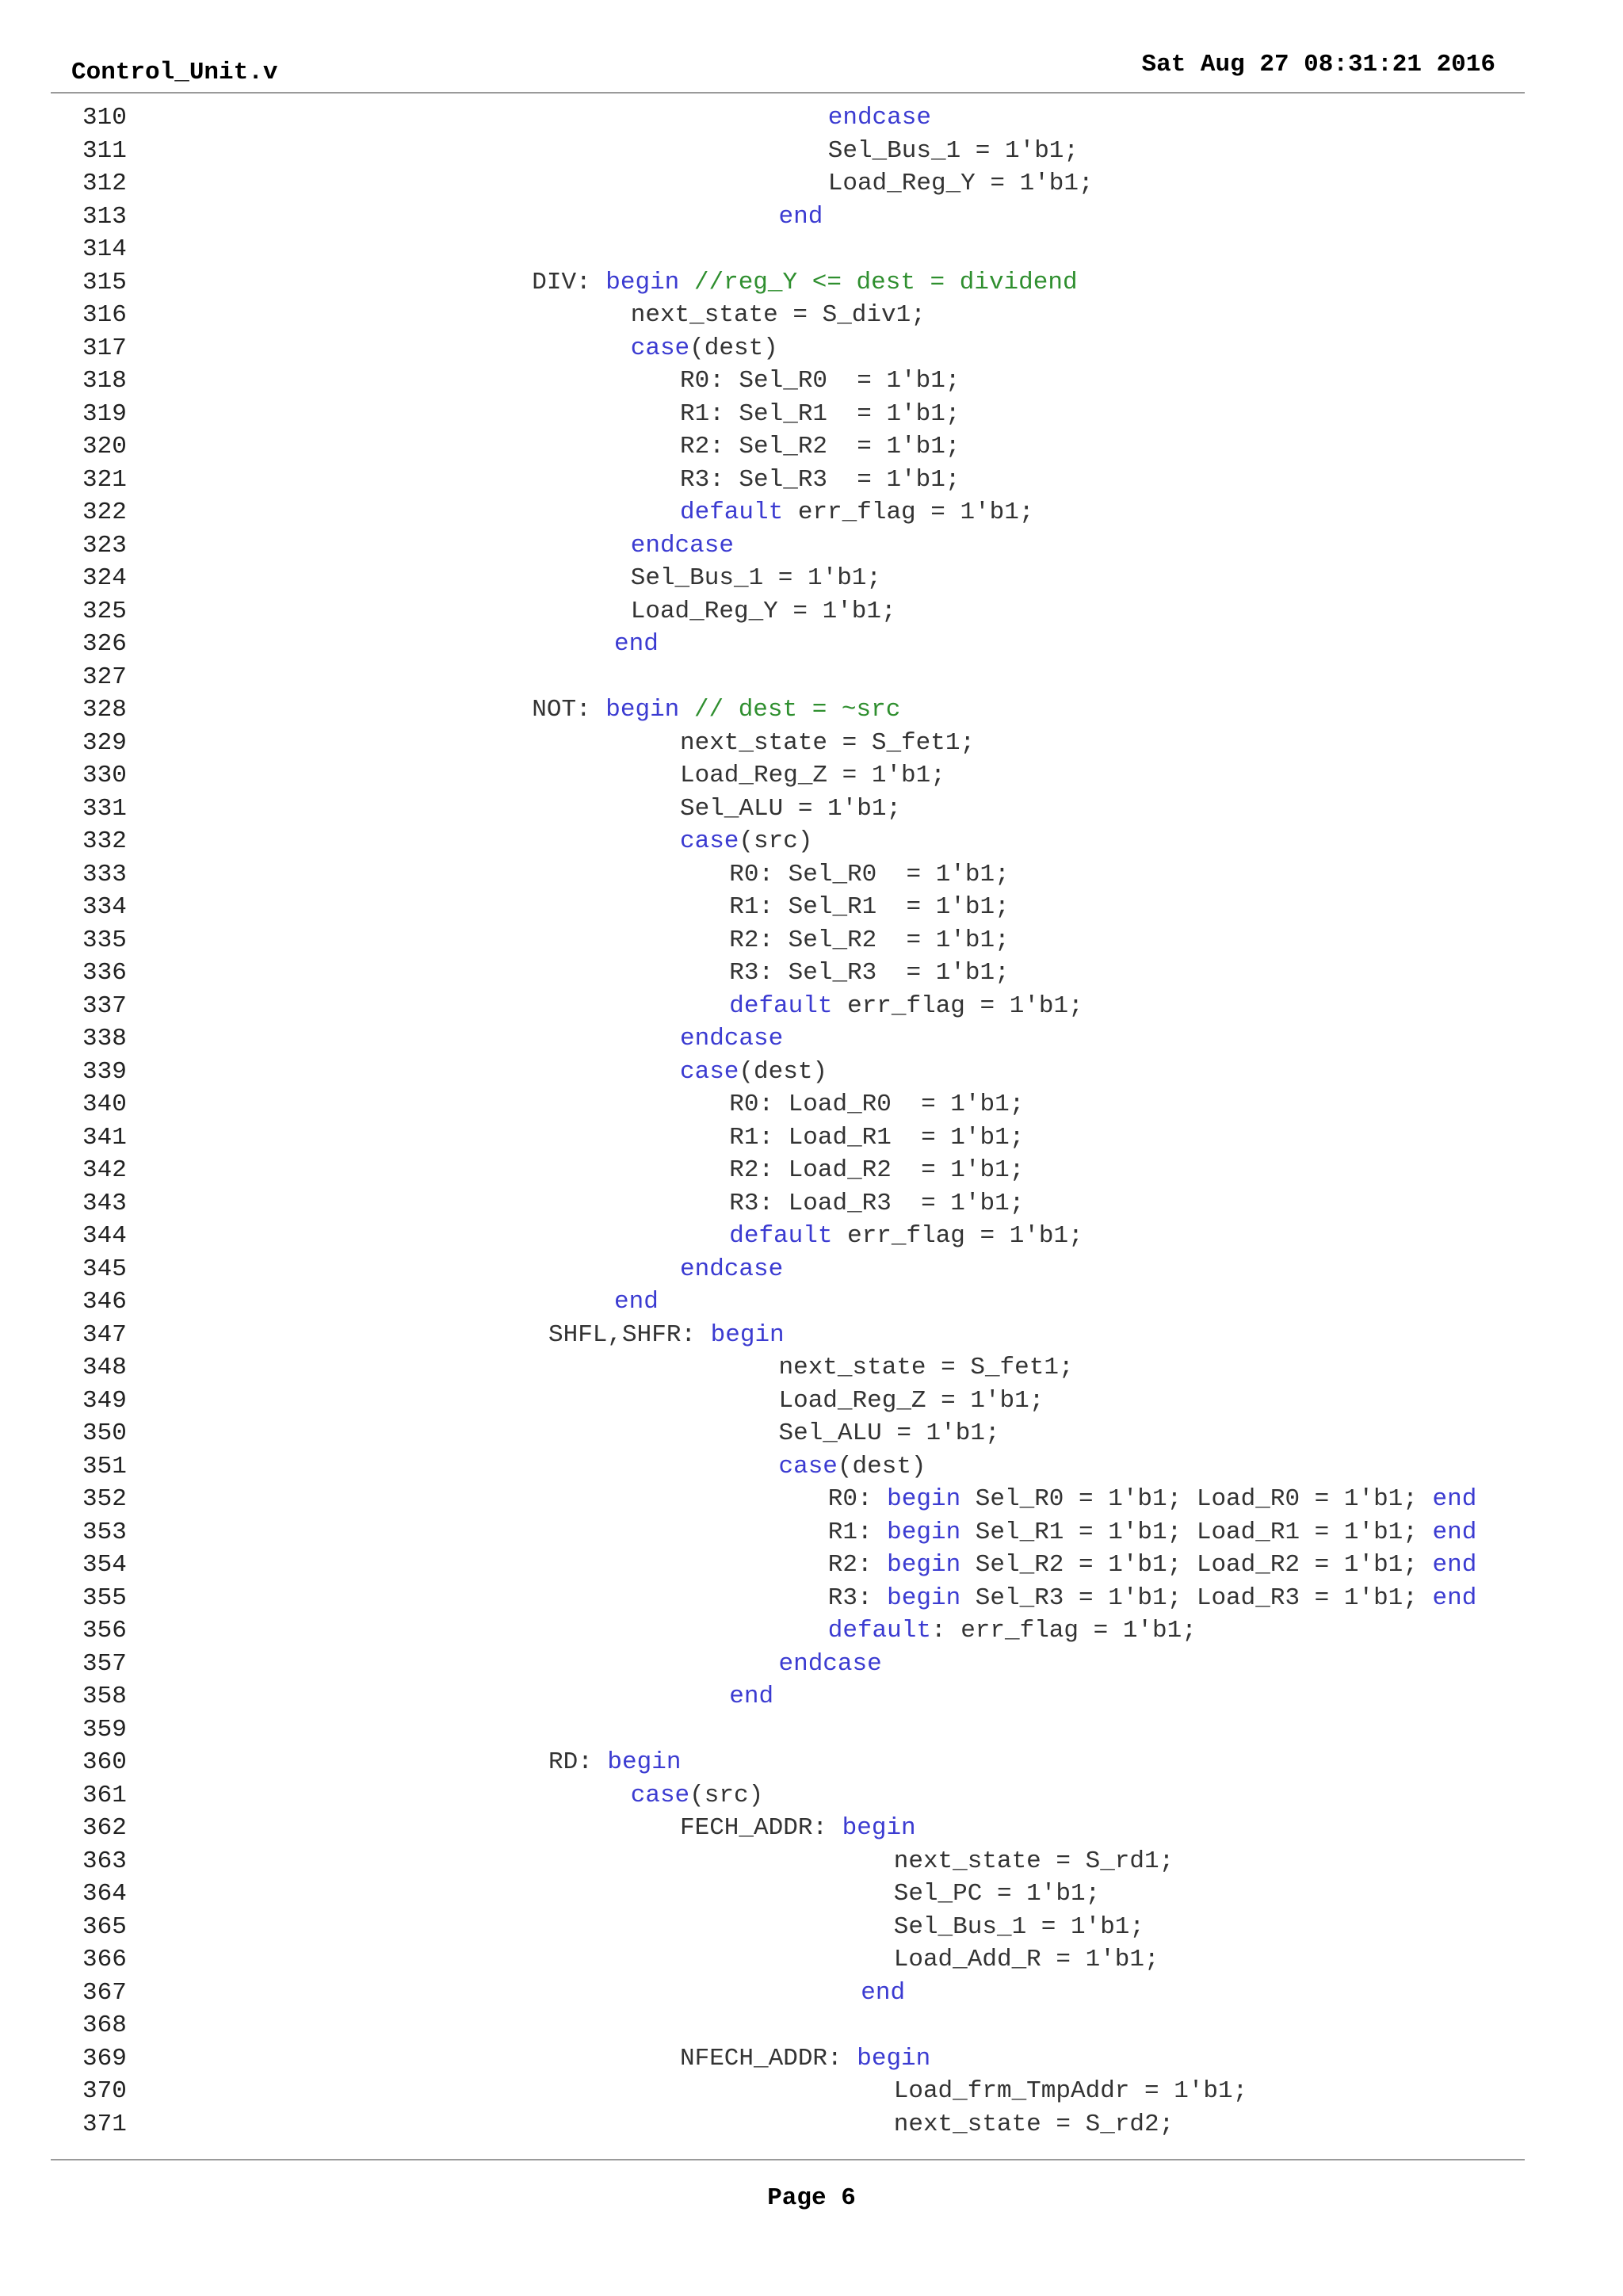 The height and width of the screenshot is (2296, 1623). I want to click on code-token: Sel_R2 = 1'b1; Load_R2 = 1'b1;, so click(1196, 1565).